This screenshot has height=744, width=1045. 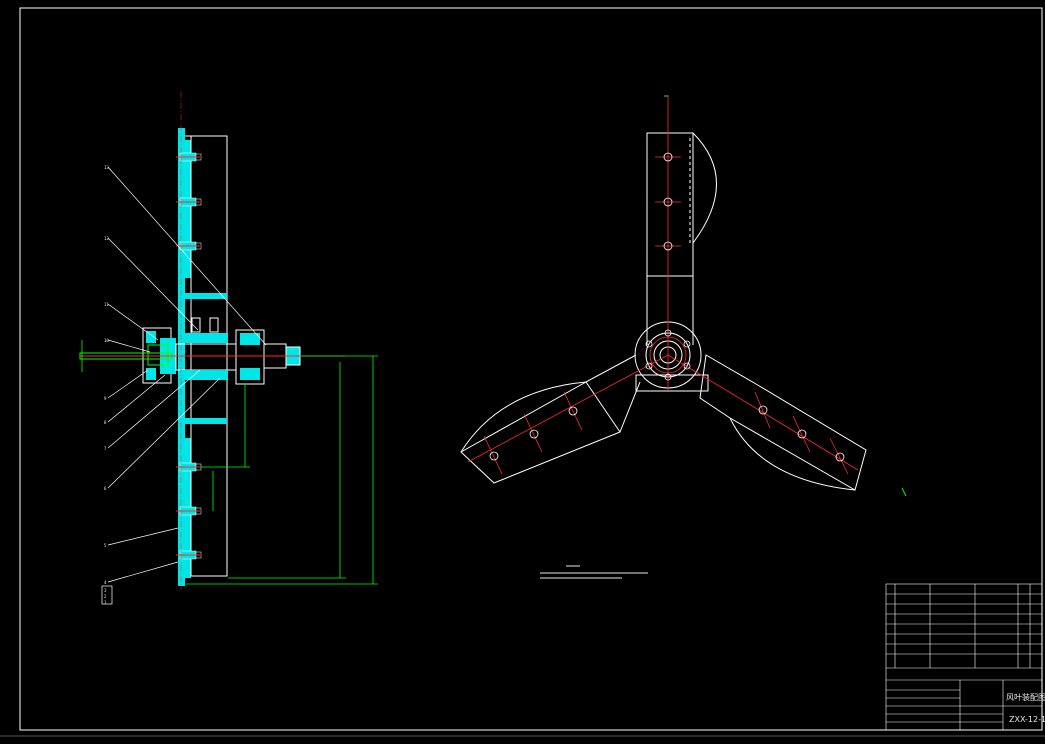 What do you see at coordinates (181, 357) in the screenshot?
I see `vertical-plate` at bounding box center [181, 357].